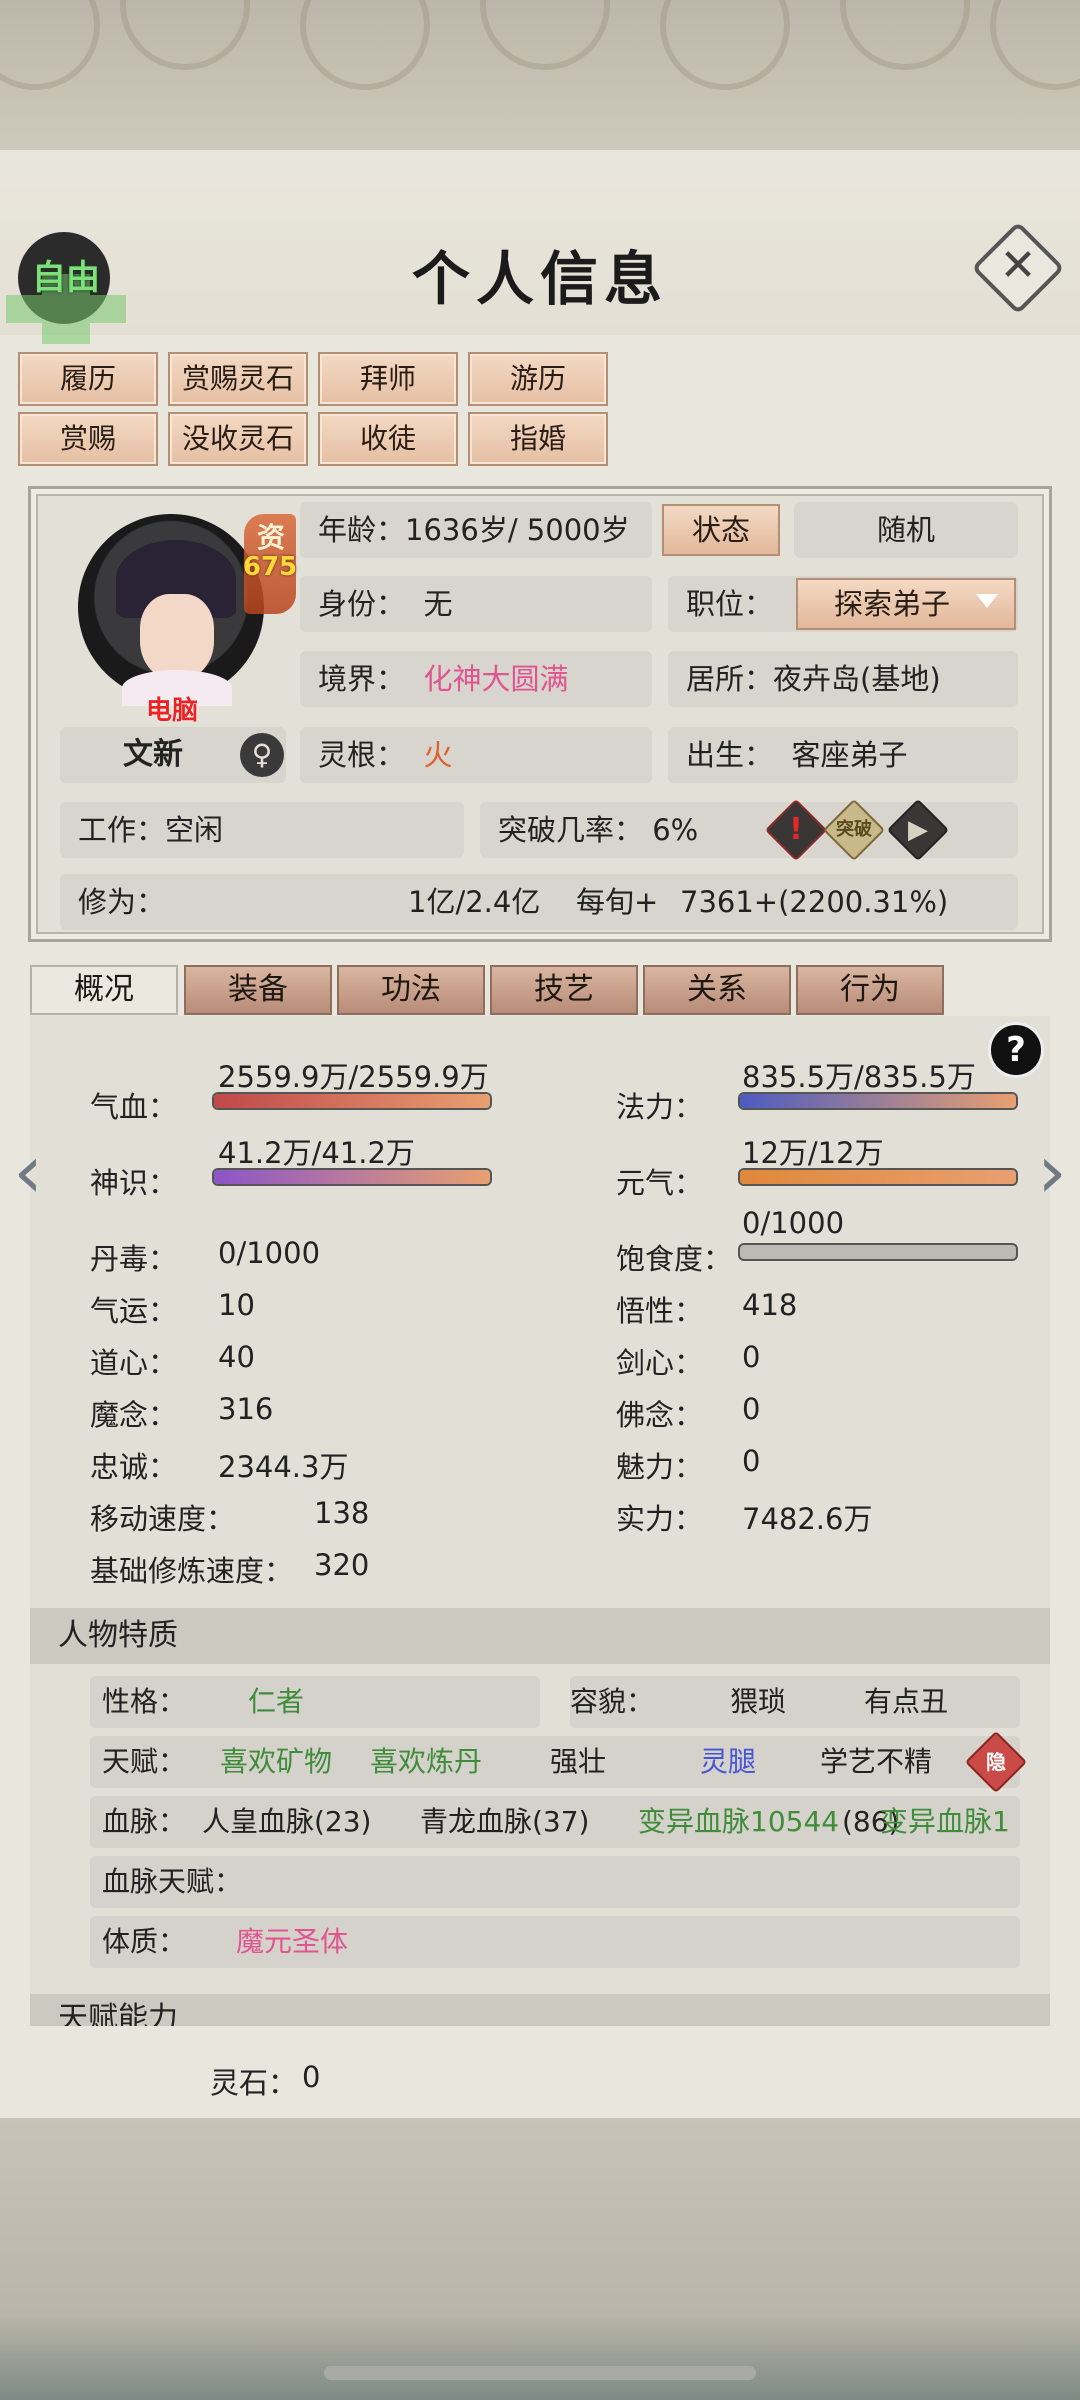 This screenshot has height=2400, width=1080. I want to click on warning-icon: !, so click(796, 830).